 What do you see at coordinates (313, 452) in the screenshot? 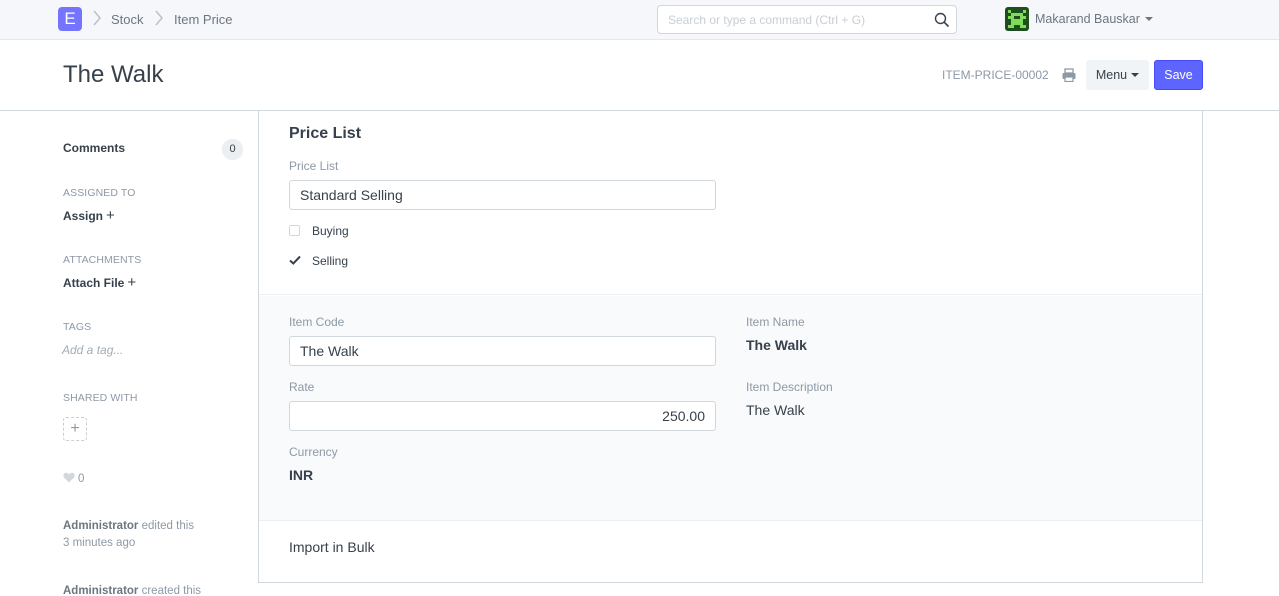
I see `currency-label: Currency` at bounding box center [313, 452].